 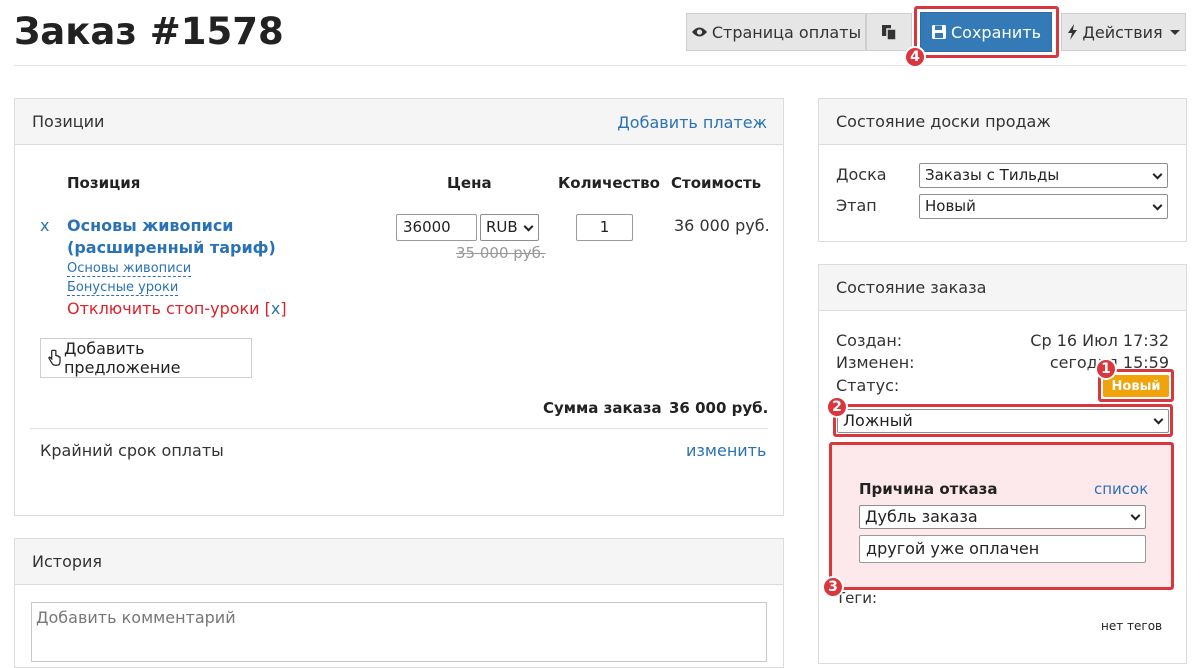 I want to click on payment-page-label: Страница оплаты, so click(x=786, y=32).